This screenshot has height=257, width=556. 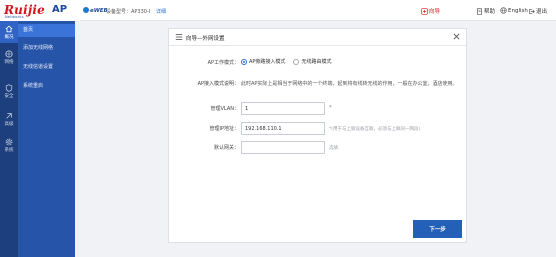 I want to click on rail-item-overview: 概况, so click(x=9, y=32).